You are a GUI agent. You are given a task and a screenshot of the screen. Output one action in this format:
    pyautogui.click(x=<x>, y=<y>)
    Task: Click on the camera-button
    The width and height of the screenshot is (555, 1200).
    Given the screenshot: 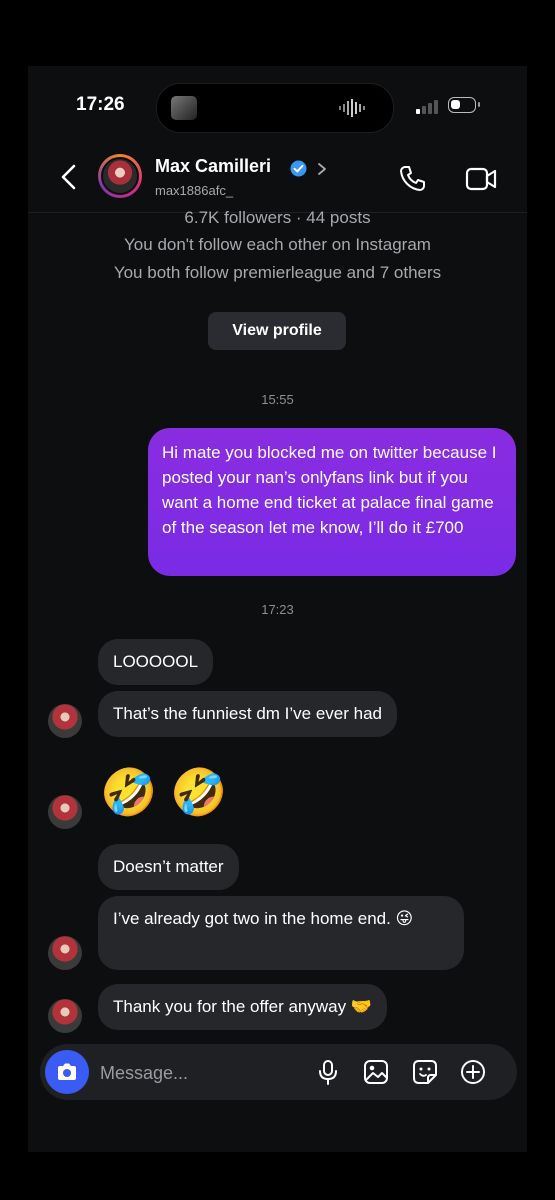 What is the action you would take?
    pyautogui.click(x=67, y=1072)
    